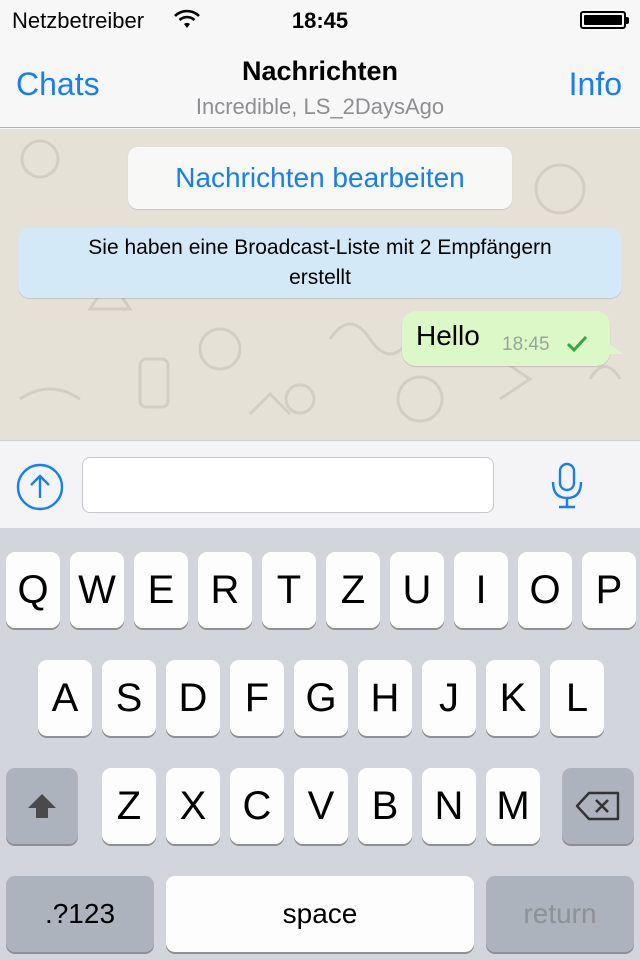 The height and width of the screenshot is (960, 640). What do you see at coordinates (448, 335) in the screenshot?
I see `message-text: Hello` at bounding box center [448, 335].